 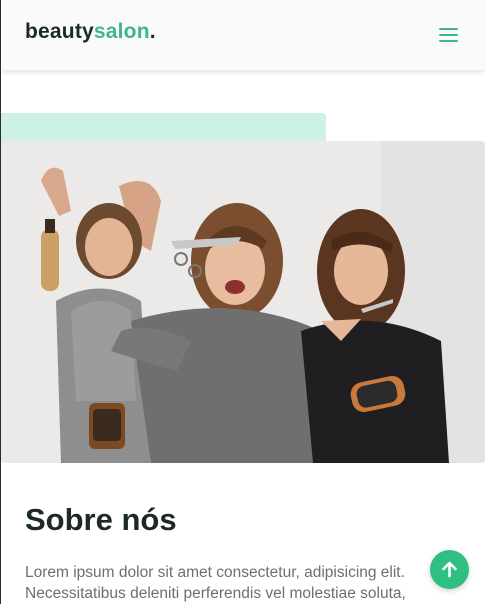 What do you see at coordinates (243, 35) in the screenshot?
I see `site-header: beautysalon.` at bounding box center [243, 35].